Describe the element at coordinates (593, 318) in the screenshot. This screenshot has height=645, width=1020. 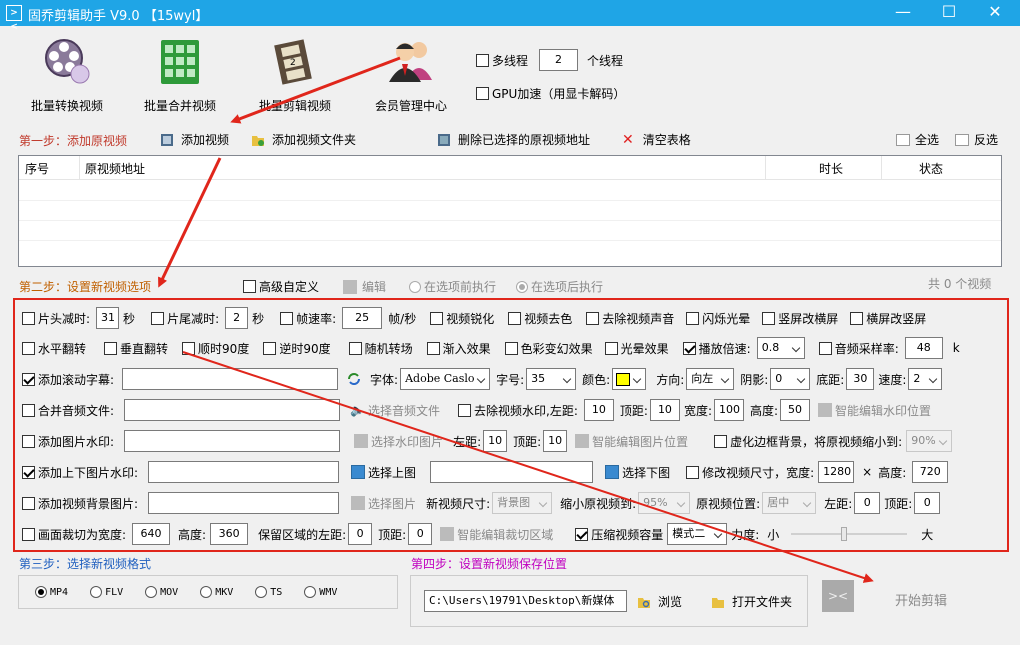
I see `remove-audio-checkbox` at that location.